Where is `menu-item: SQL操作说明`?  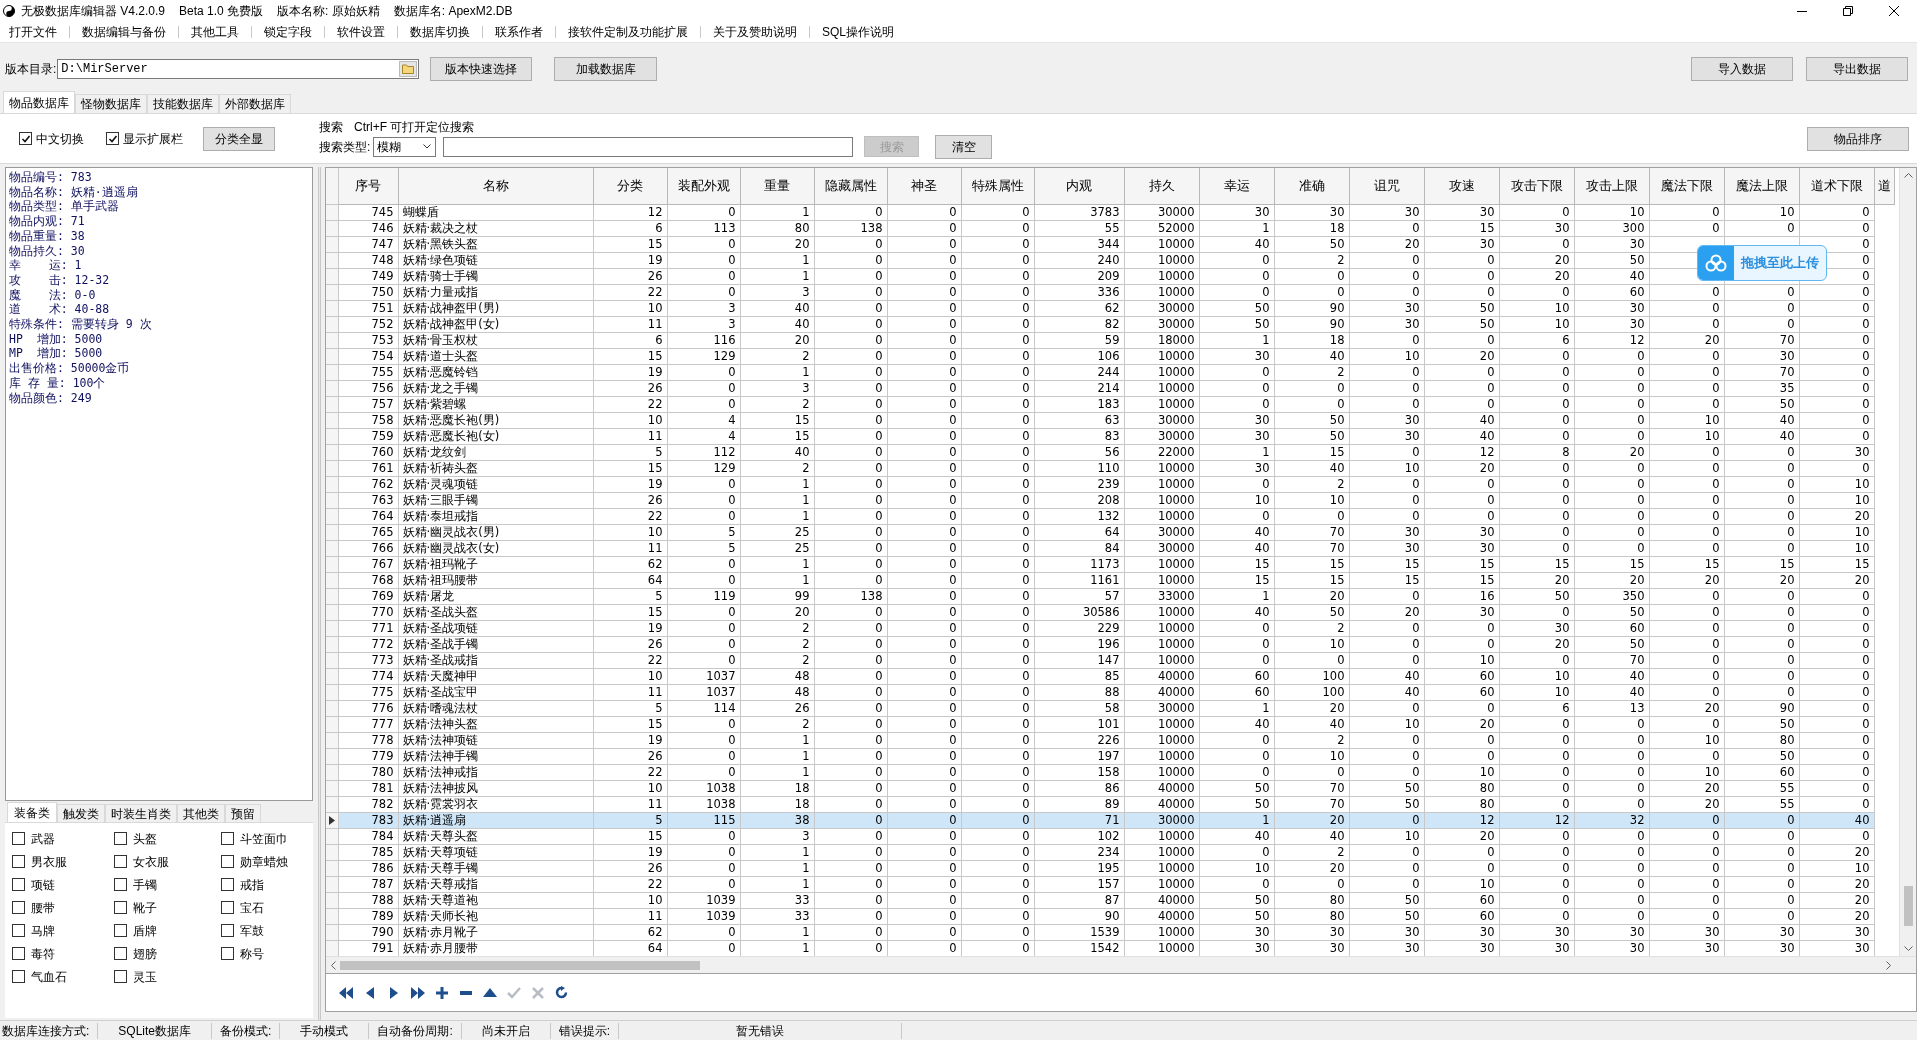 menu-item: SQL操作说明 is located at coordinates (858, 32).